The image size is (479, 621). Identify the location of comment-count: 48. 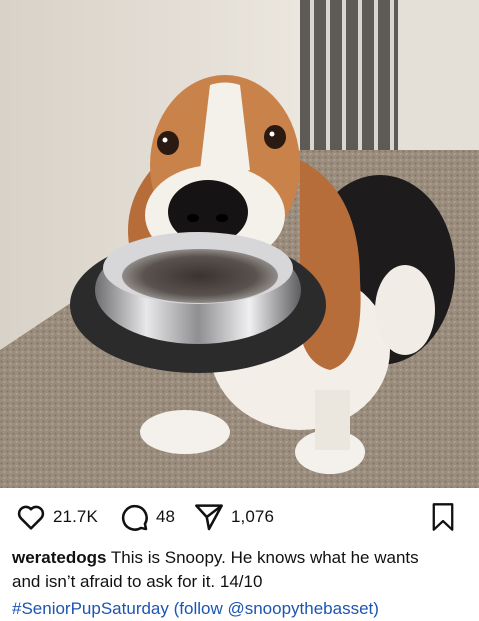
(166, 516).